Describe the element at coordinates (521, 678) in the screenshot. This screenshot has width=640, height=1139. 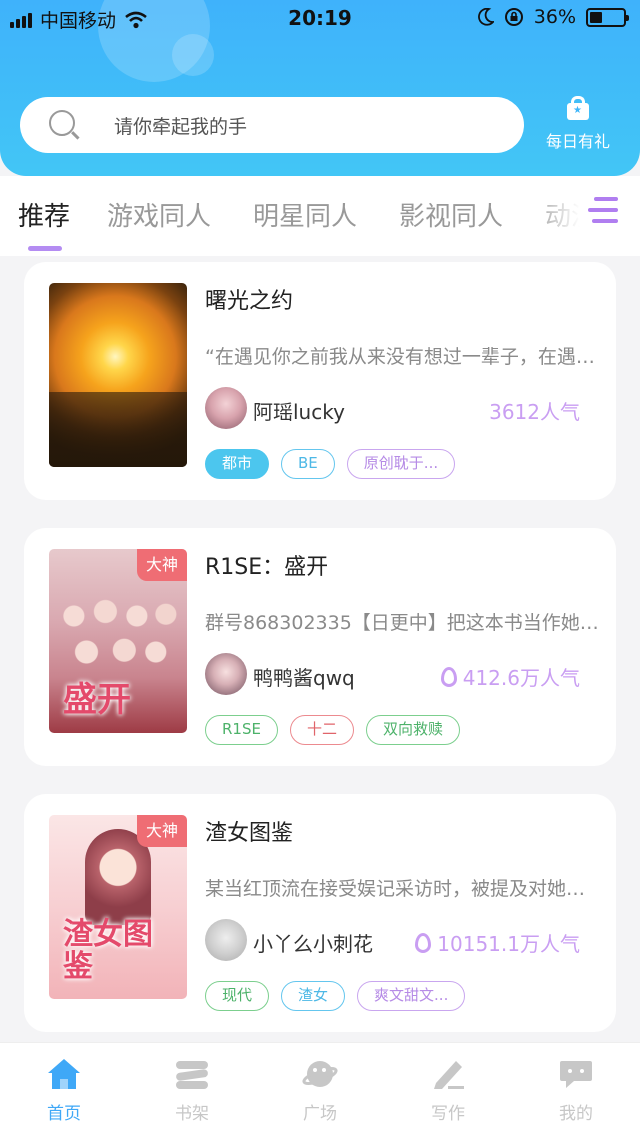
I see `popularity-value: 412.6万人气` at that location.